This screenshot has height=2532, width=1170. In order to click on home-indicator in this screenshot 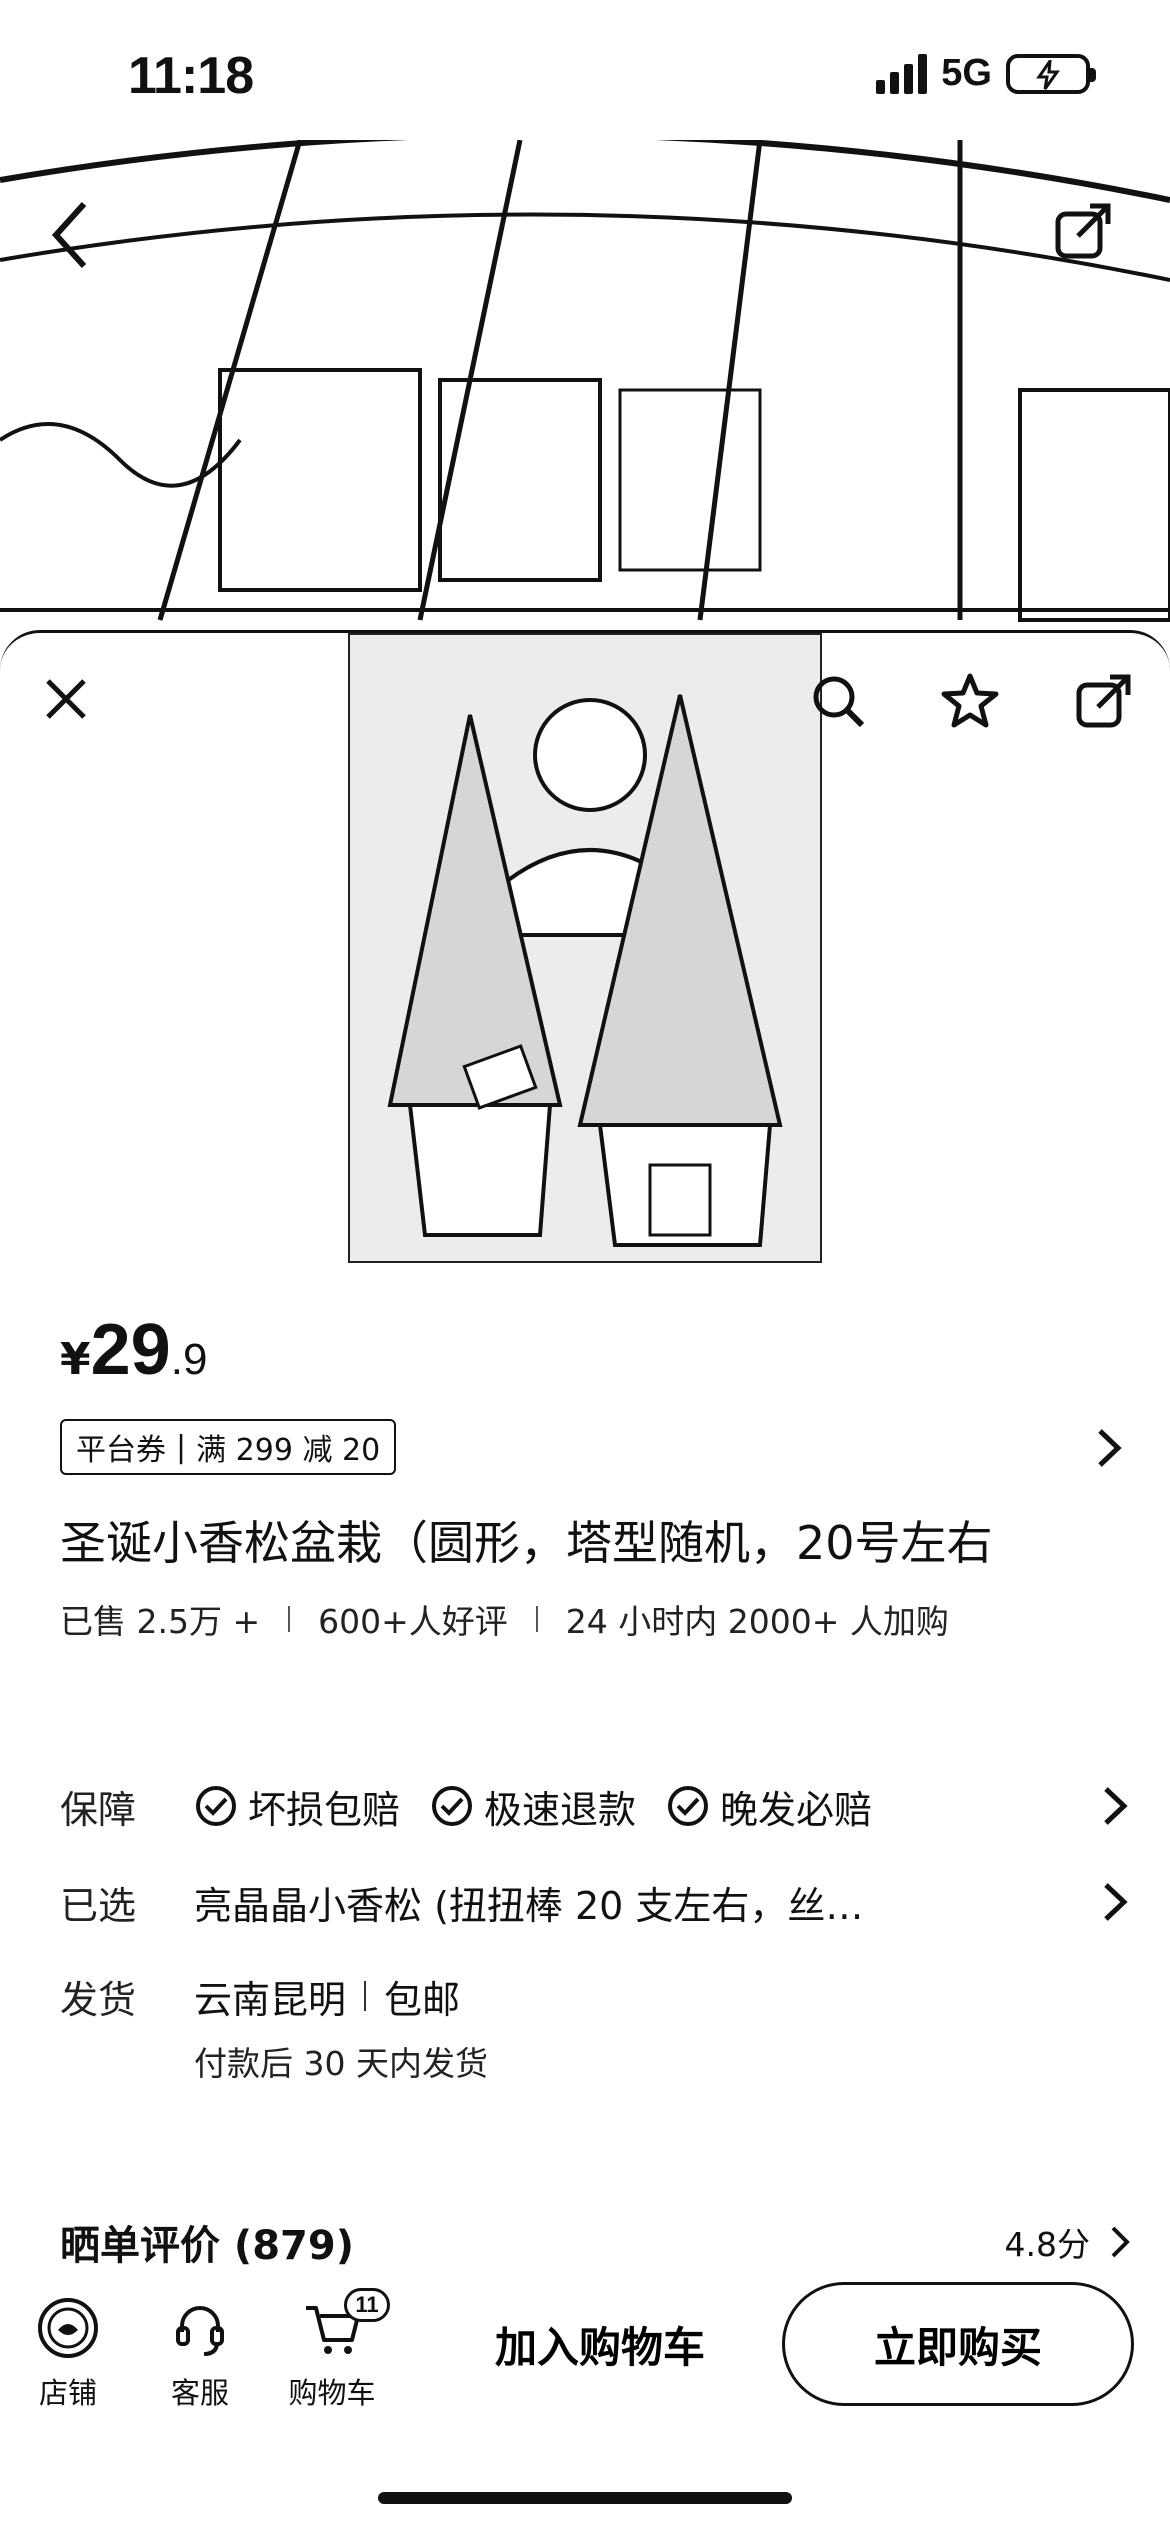, I will do `click(585, 2498)`.